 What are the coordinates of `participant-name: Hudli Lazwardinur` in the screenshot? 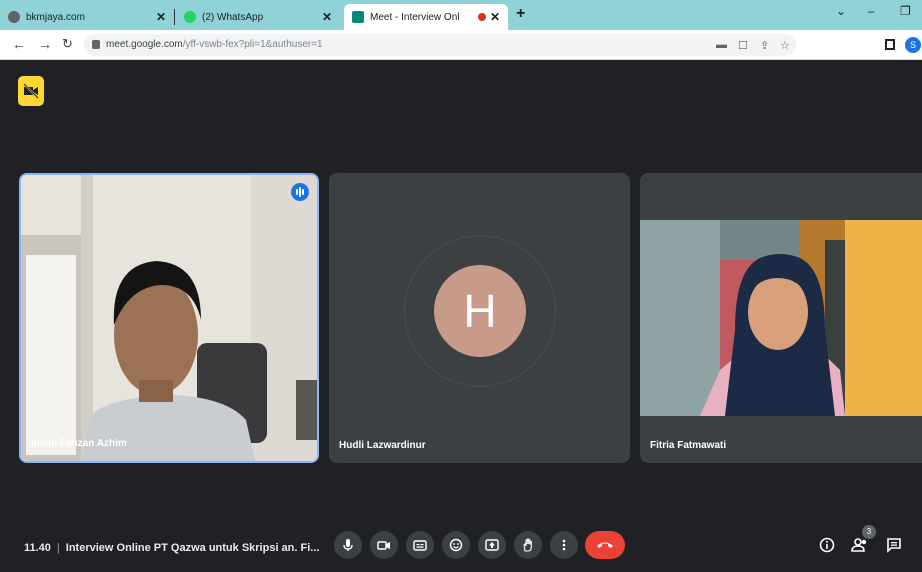 It's located at (382, 445).